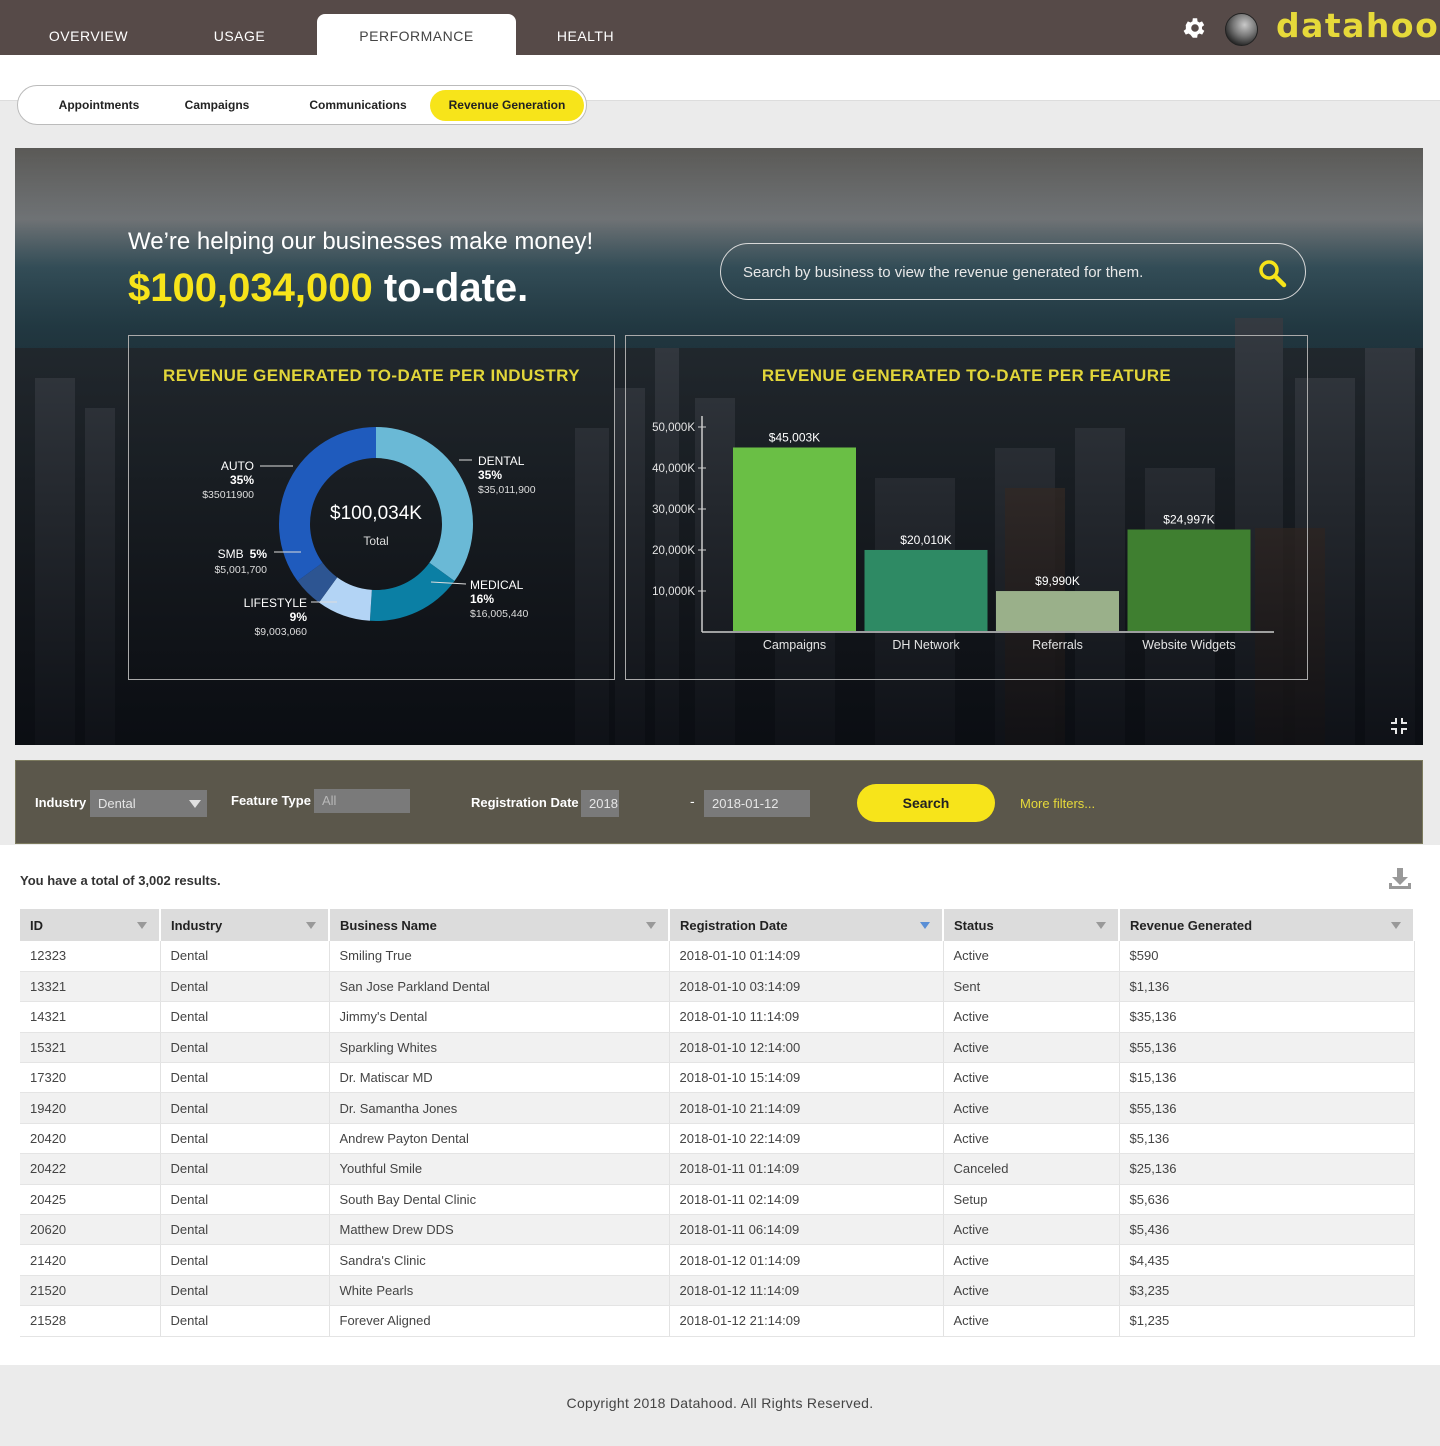 Image resolution: width=1440 pixels, height=1446 pixels. What do you see at coordinates (499, 956) in the screenshot?
I see `table-cell: Smiling True` at bounding box center [499, 956].